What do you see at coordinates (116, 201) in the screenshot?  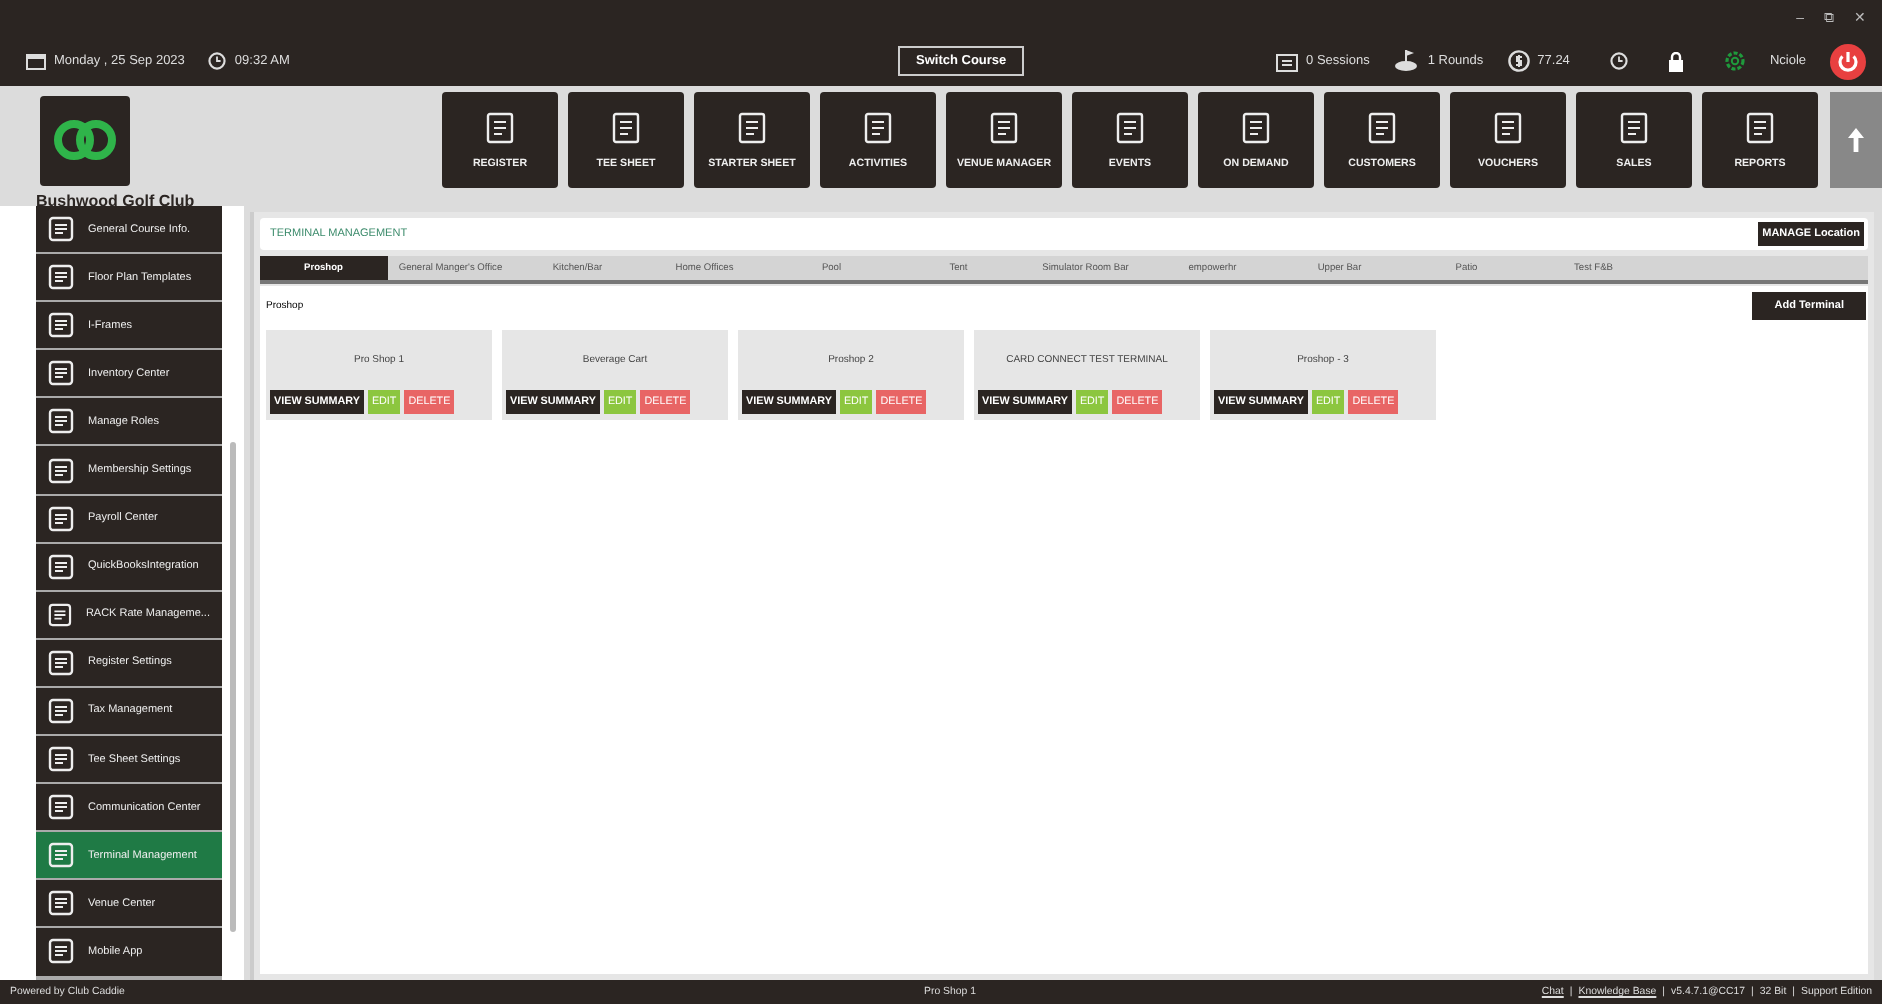 I see `club-name: Bushwood Golf Club` at bounding box center [116, 201].